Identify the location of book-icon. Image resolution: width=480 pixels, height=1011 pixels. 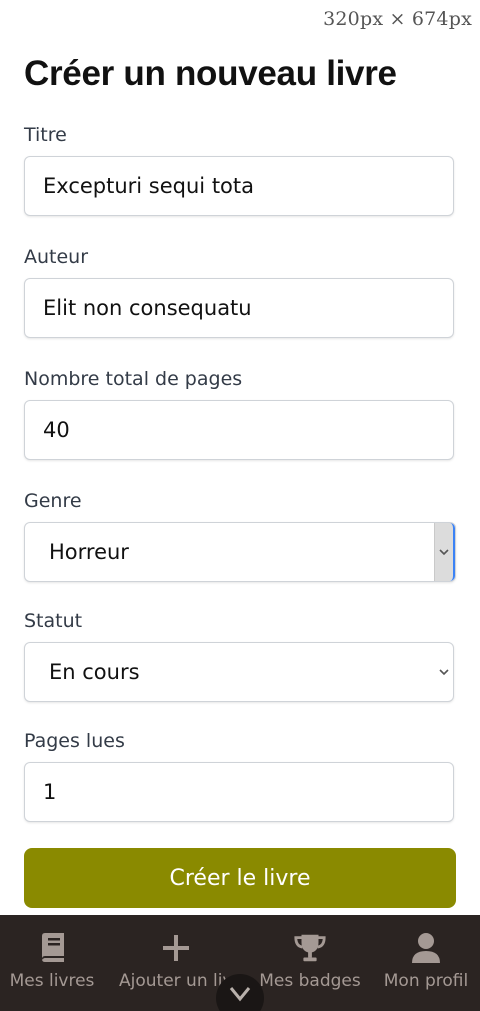
(52, 948).